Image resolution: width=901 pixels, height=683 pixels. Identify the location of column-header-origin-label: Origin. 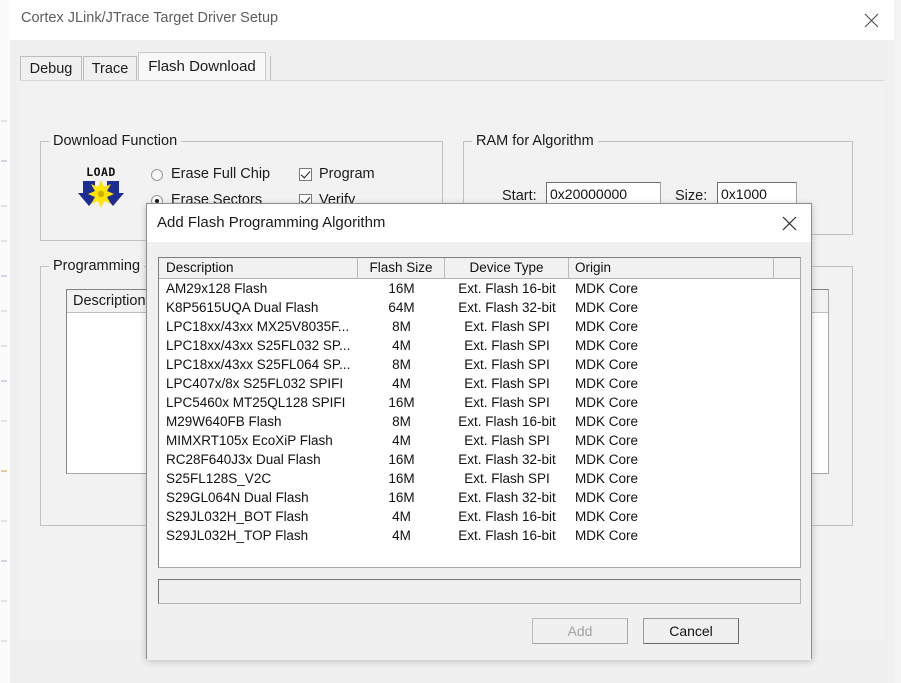
(593, 267).